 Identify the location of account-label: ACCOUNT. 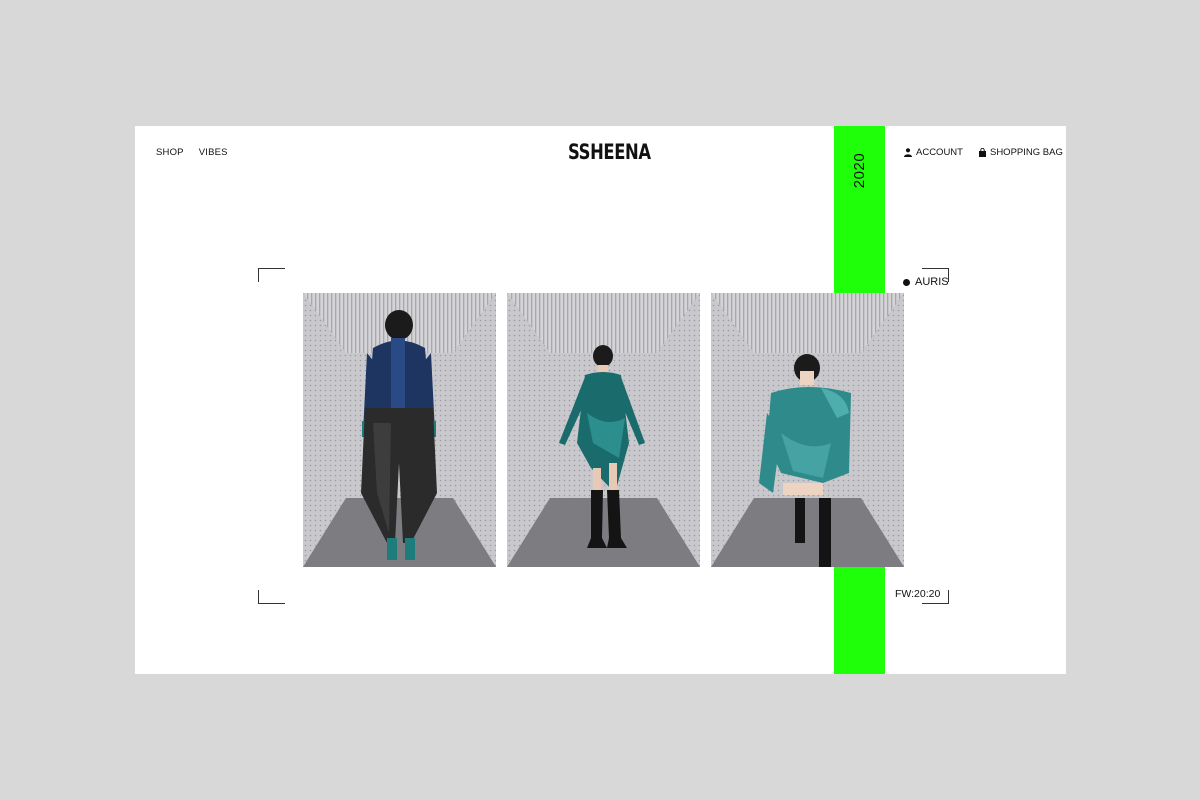
(939, 152).